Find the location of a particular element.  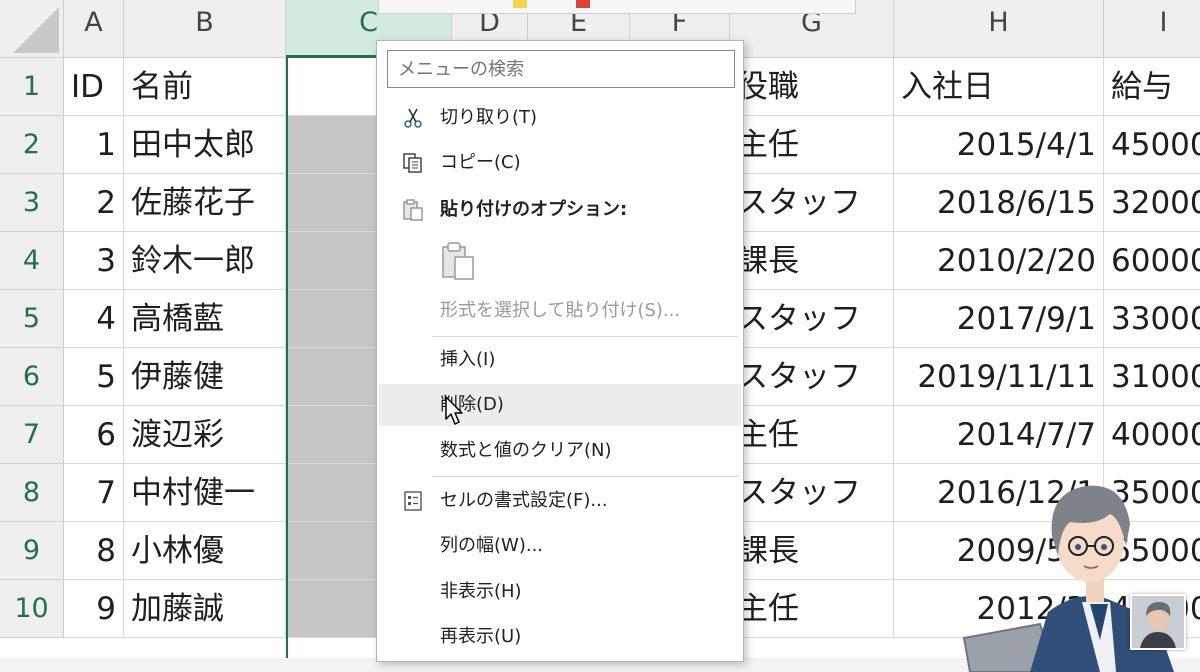

cell-date: 2014/7/7 is located at coordinates (999, 435).